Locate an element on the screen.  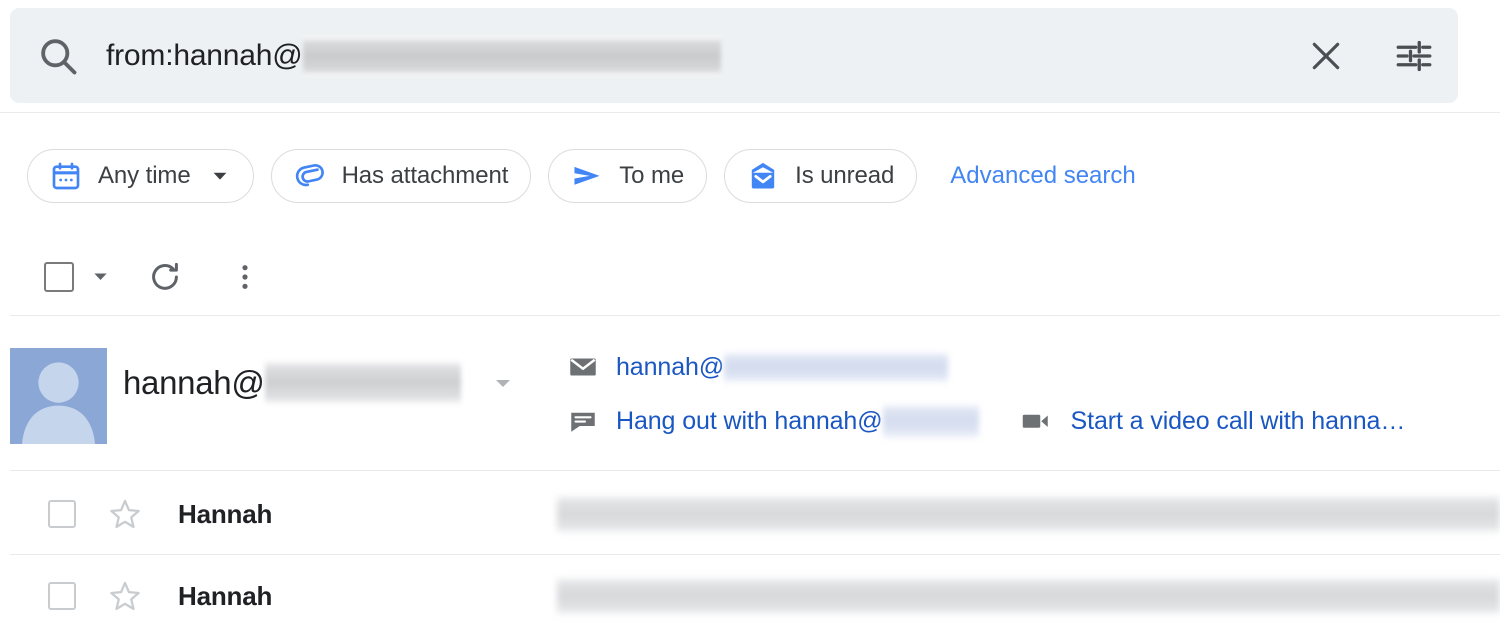
contact-action-email-redacted is located at coordinates (836, 367).